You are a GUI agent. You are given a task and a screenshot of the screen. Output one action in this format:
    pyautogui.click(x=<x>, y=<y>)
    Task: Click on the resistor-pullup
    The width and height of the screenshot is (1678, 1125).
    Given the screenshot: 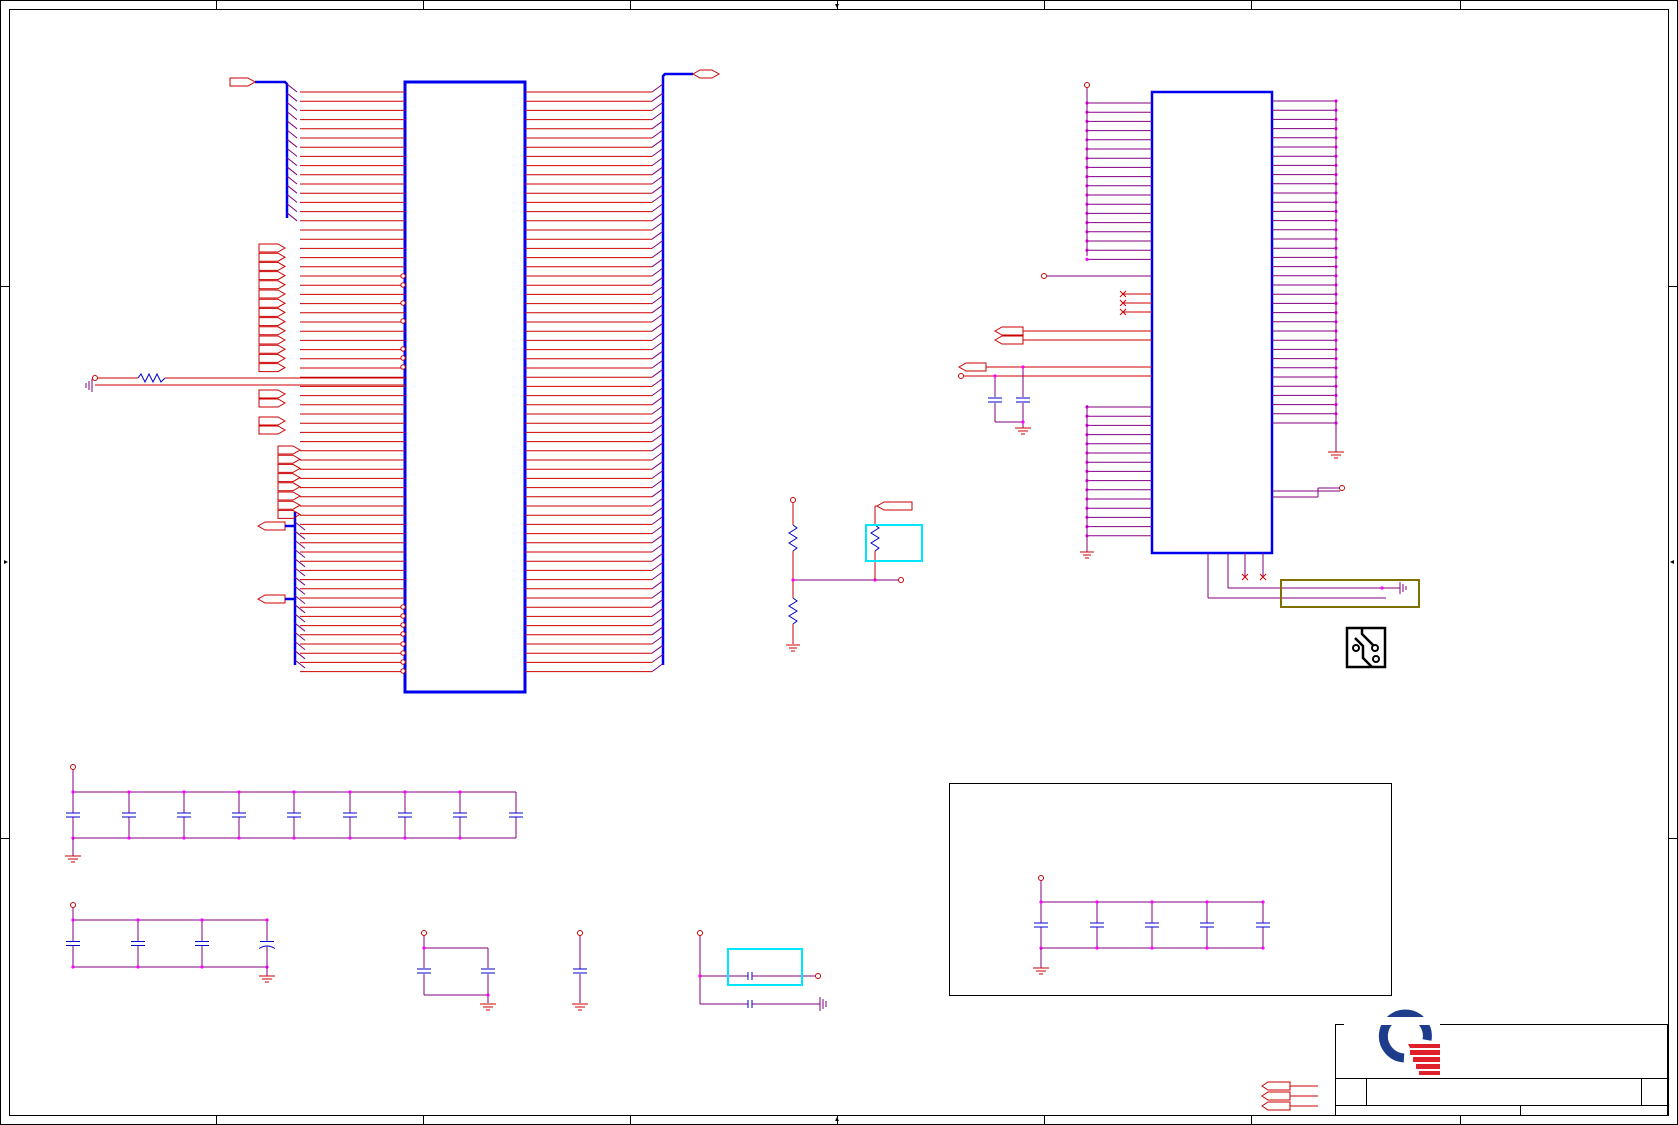 What is the action you would take?
    pyautogui.click(x=248, y=379)
    